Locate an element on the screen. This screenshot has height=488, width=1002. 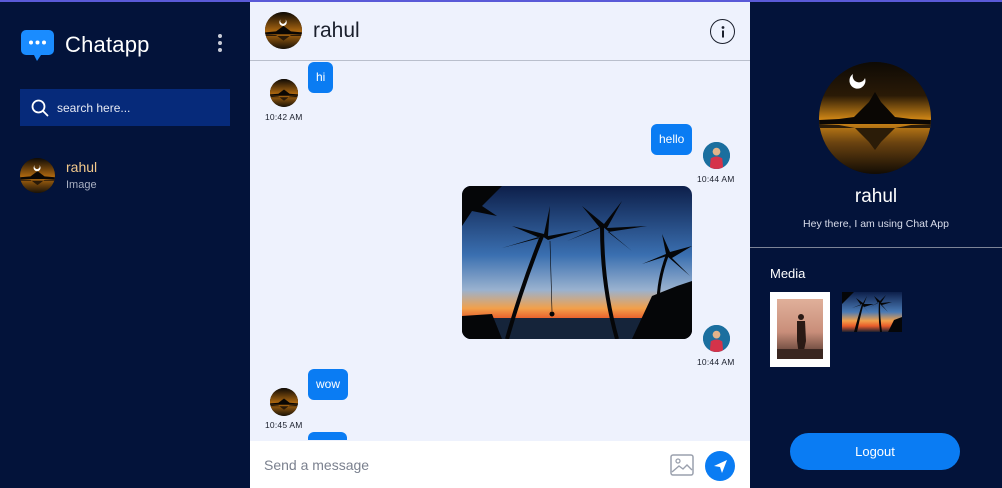
message-time: 10:45 AM is located at coordinates (284, 425).